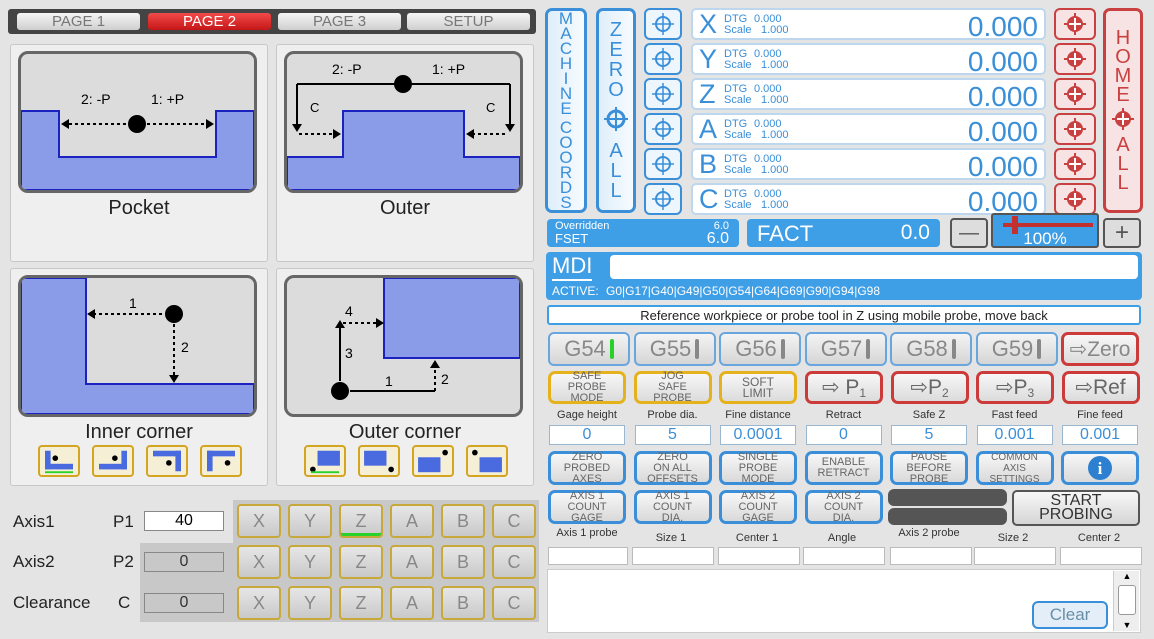  Describe the element at coordinates (1070, 615) in the screenshot. I see `clear-button: Clear` at that location.